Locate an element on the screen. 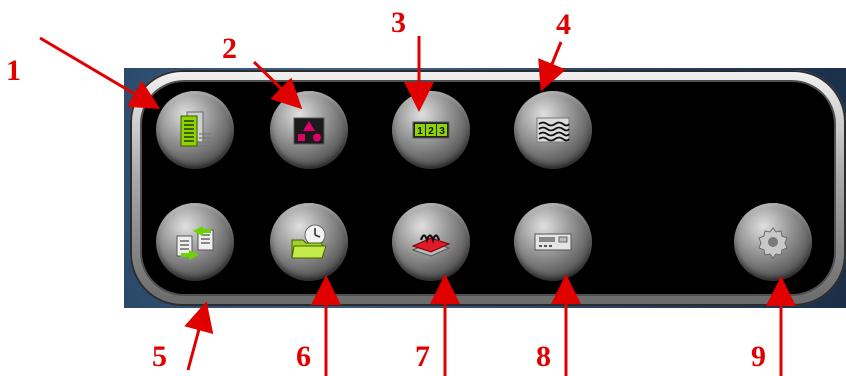 Image resolution: width=846 pixels, height=376 pixels. callout-label-9: 9 is located at coordinates (758, 356).